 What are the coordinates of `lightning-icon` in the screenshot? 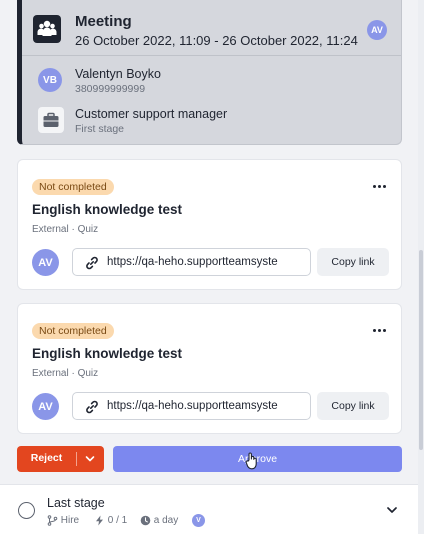 It's located at (99, 520).